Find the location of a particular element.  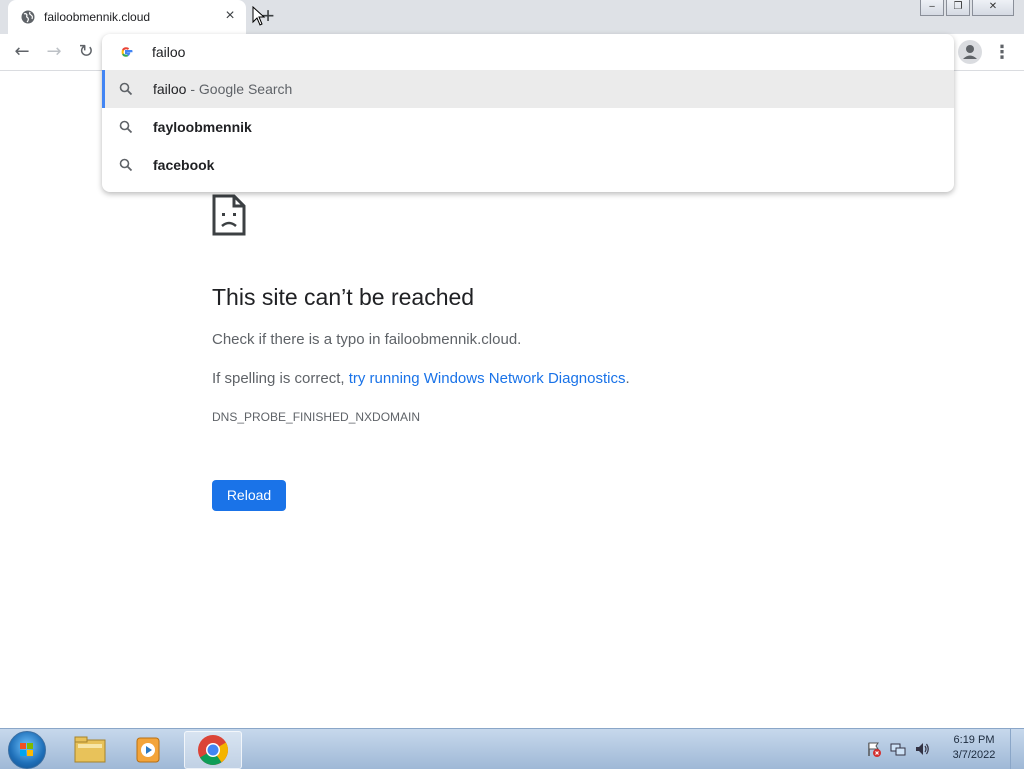

chrome-icon is located at coordinates (213, 750).